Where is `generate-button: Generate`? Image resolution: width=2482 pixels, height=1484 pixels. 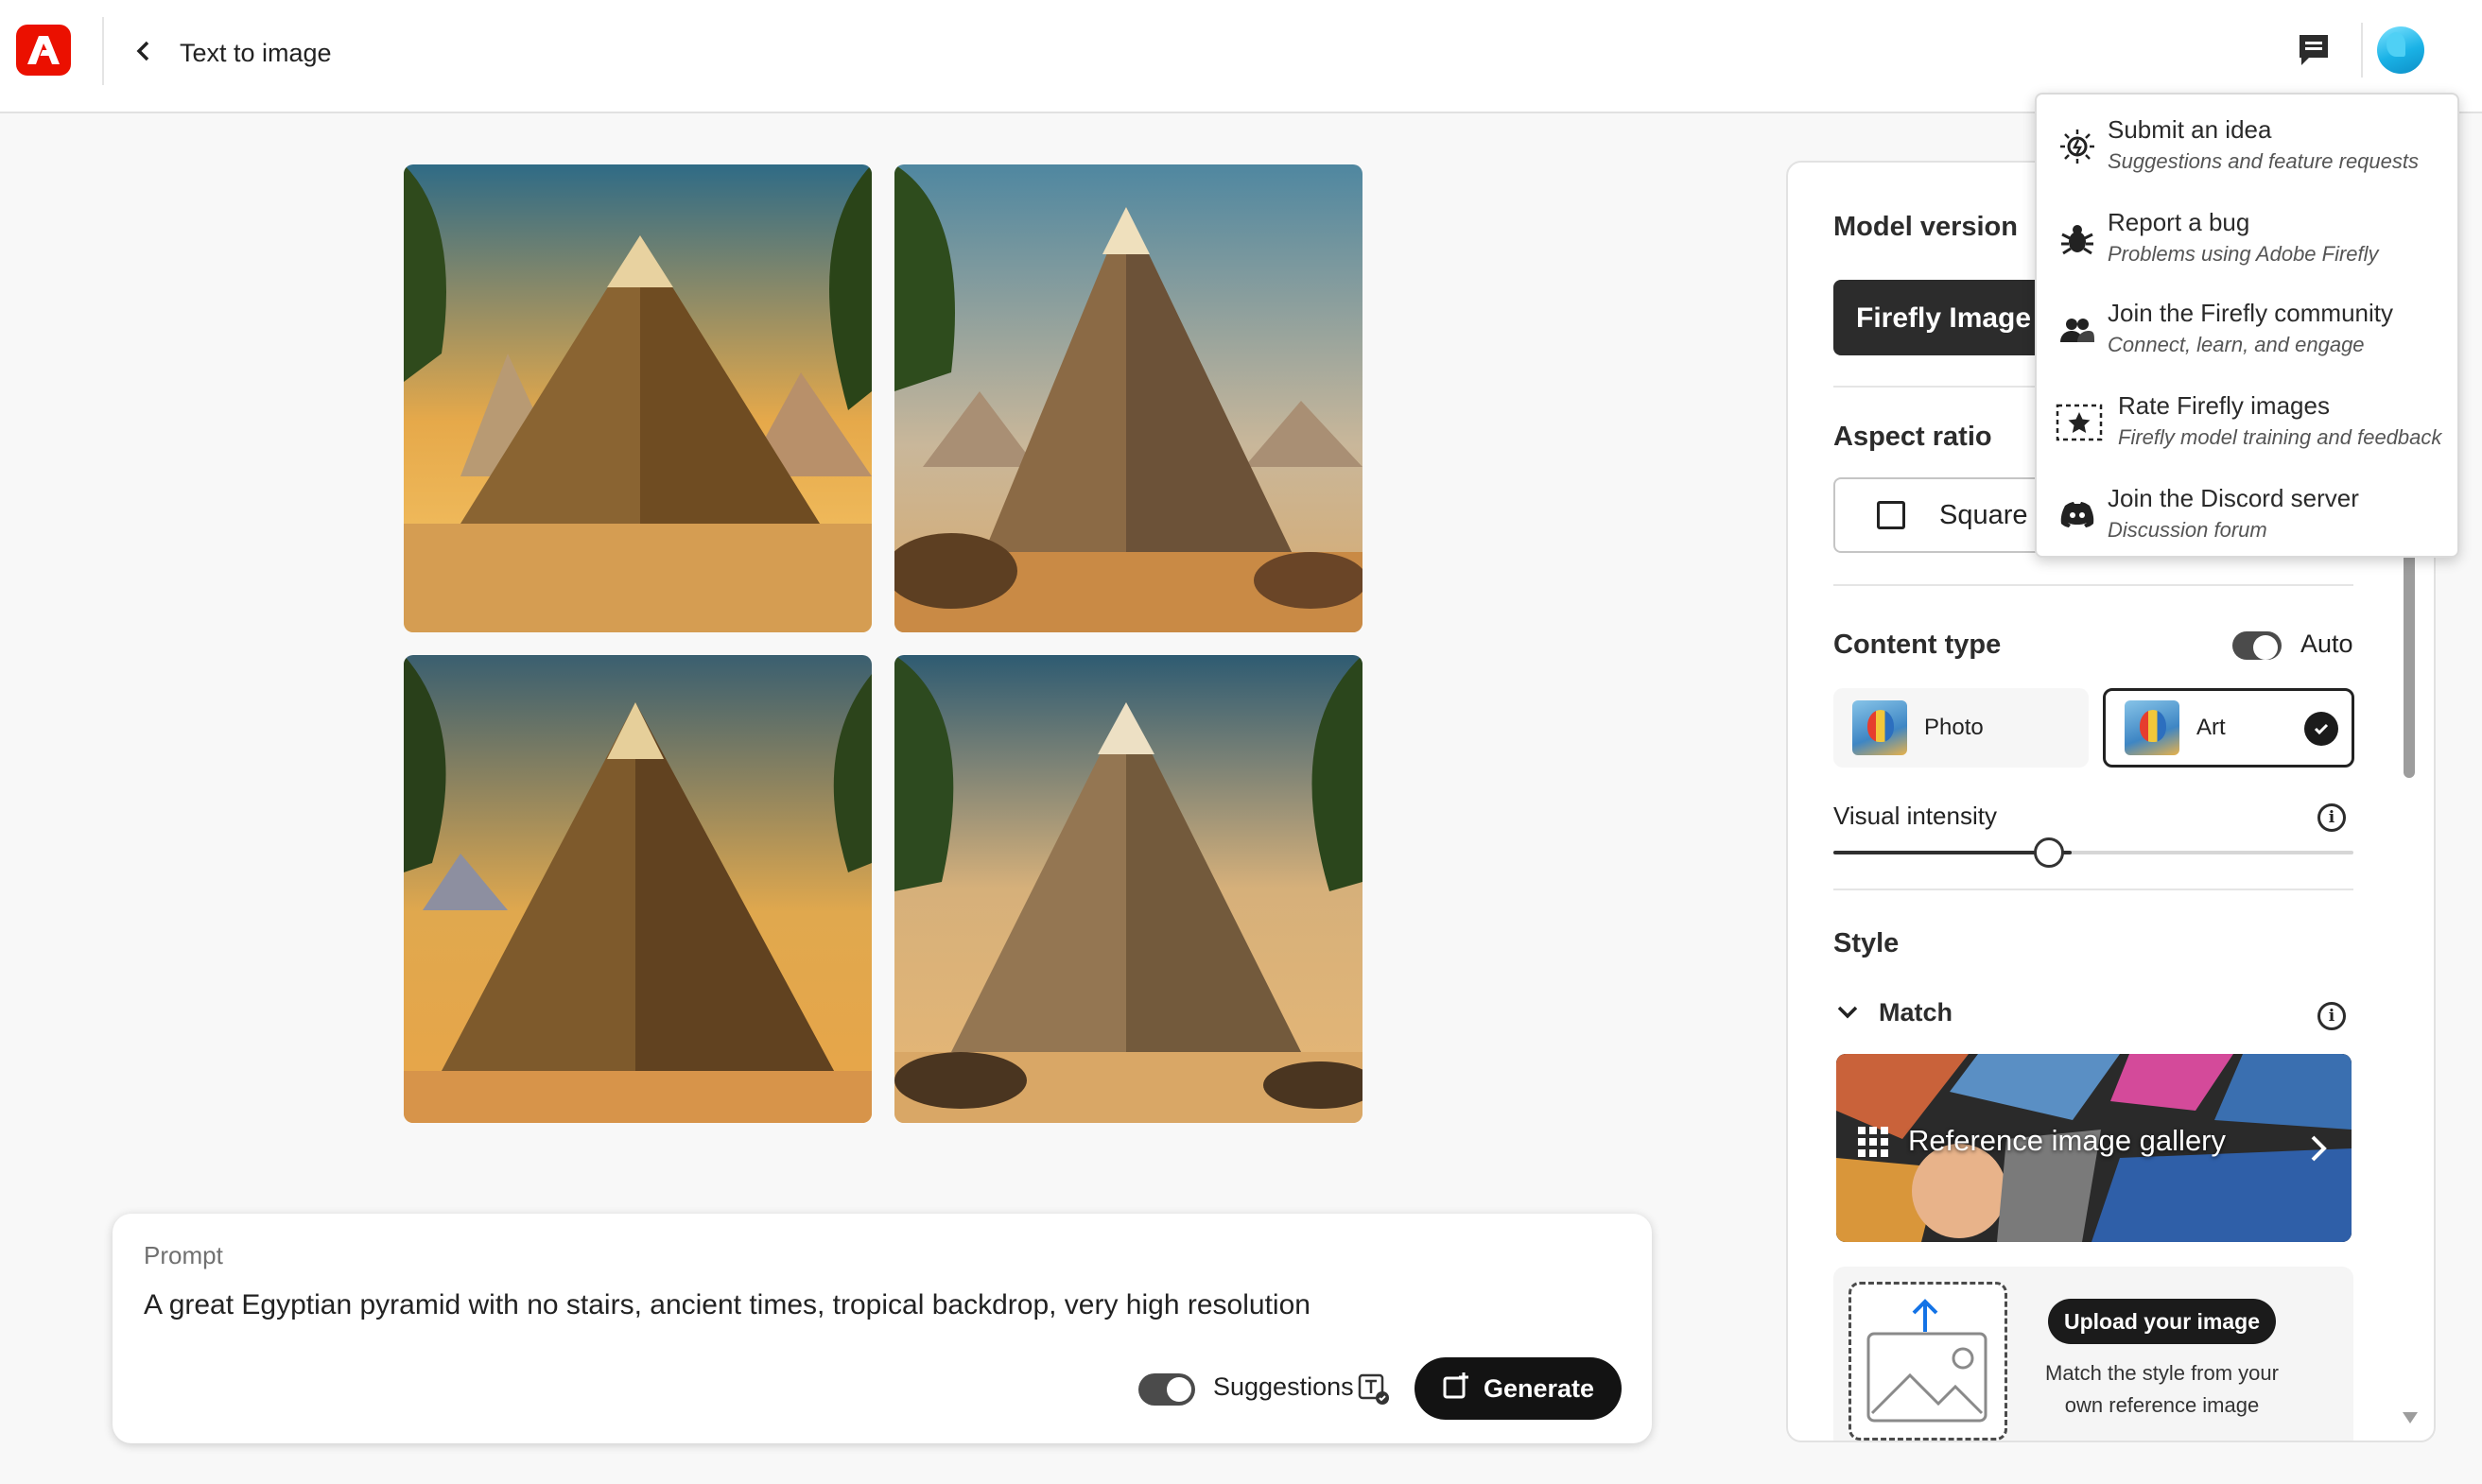 generate-button: Generate is located at coordinates (1518, 1388).